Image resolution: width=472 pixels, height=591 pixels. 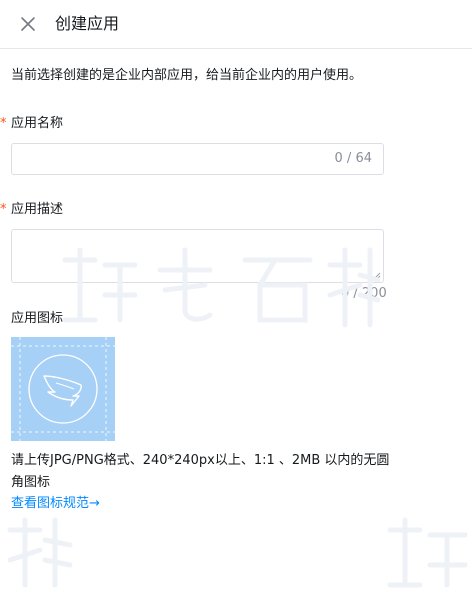 I want to click on app-description-field, so click(x=197, y=256).